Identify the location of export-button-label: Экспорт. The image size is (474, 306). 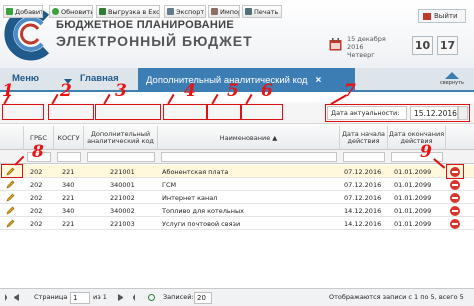
(190, 11).